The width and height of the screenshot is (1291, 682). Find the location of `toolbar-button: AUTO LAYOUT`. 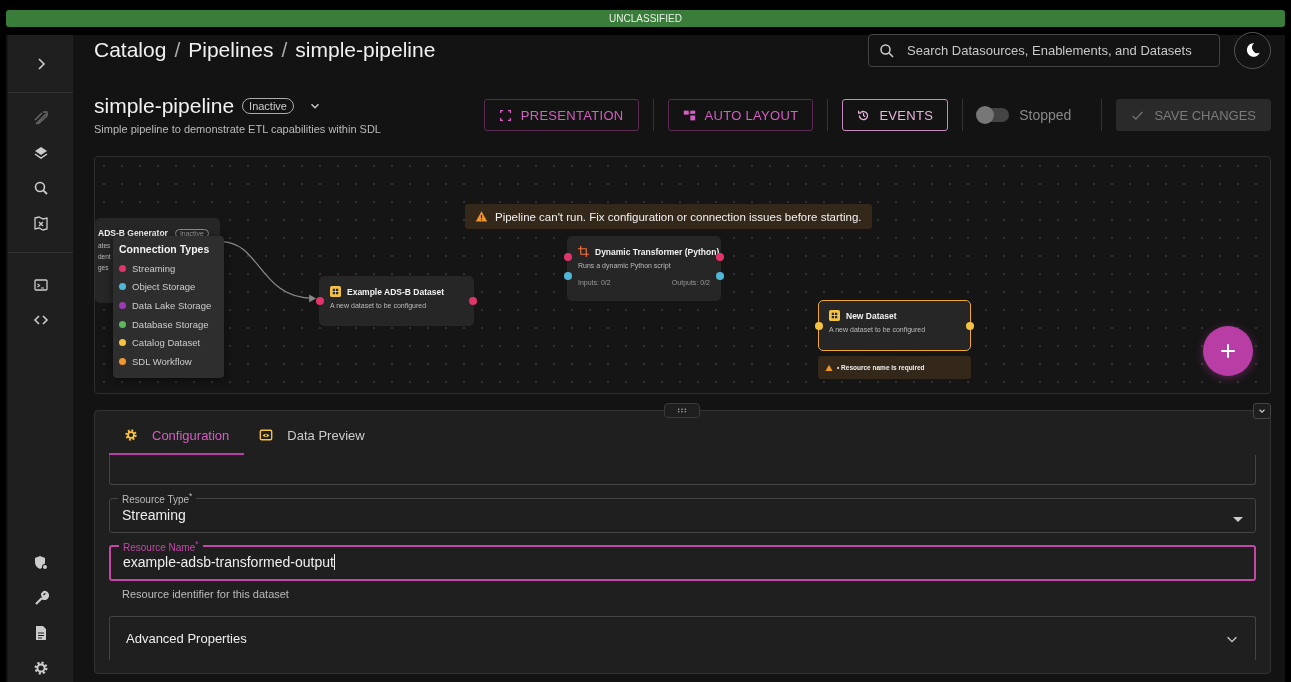

toolbar-button: AUTO LAYOUT is located at coordinates (740, 115).